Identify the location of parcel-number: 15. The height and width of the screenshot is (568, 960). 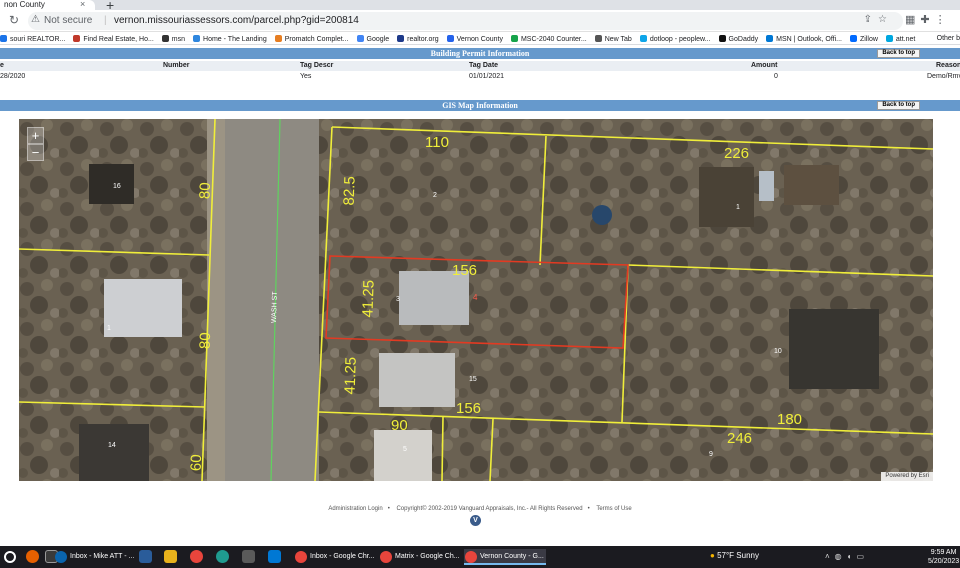
(473, 379).